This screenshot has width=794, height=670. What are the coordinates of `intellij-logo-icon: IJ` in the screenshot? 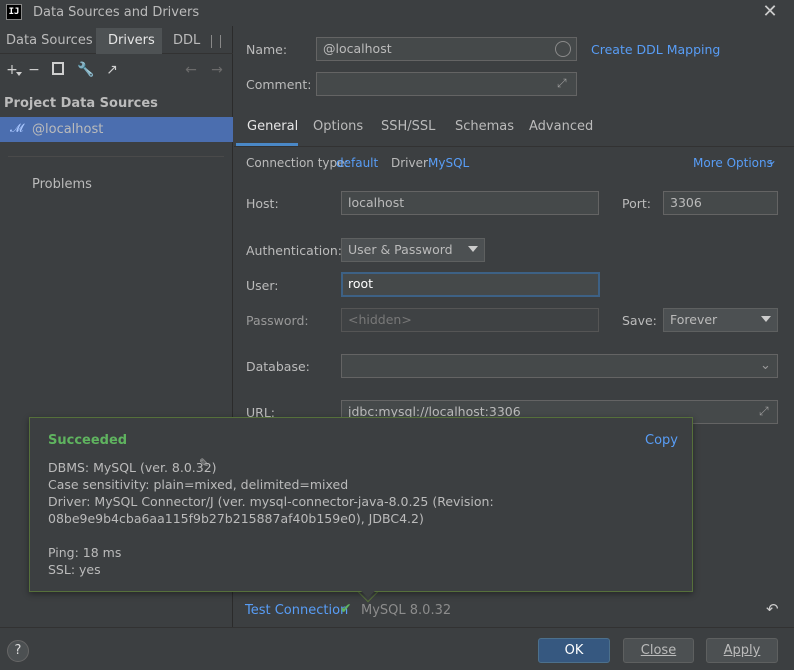 It's located at (14, 12).